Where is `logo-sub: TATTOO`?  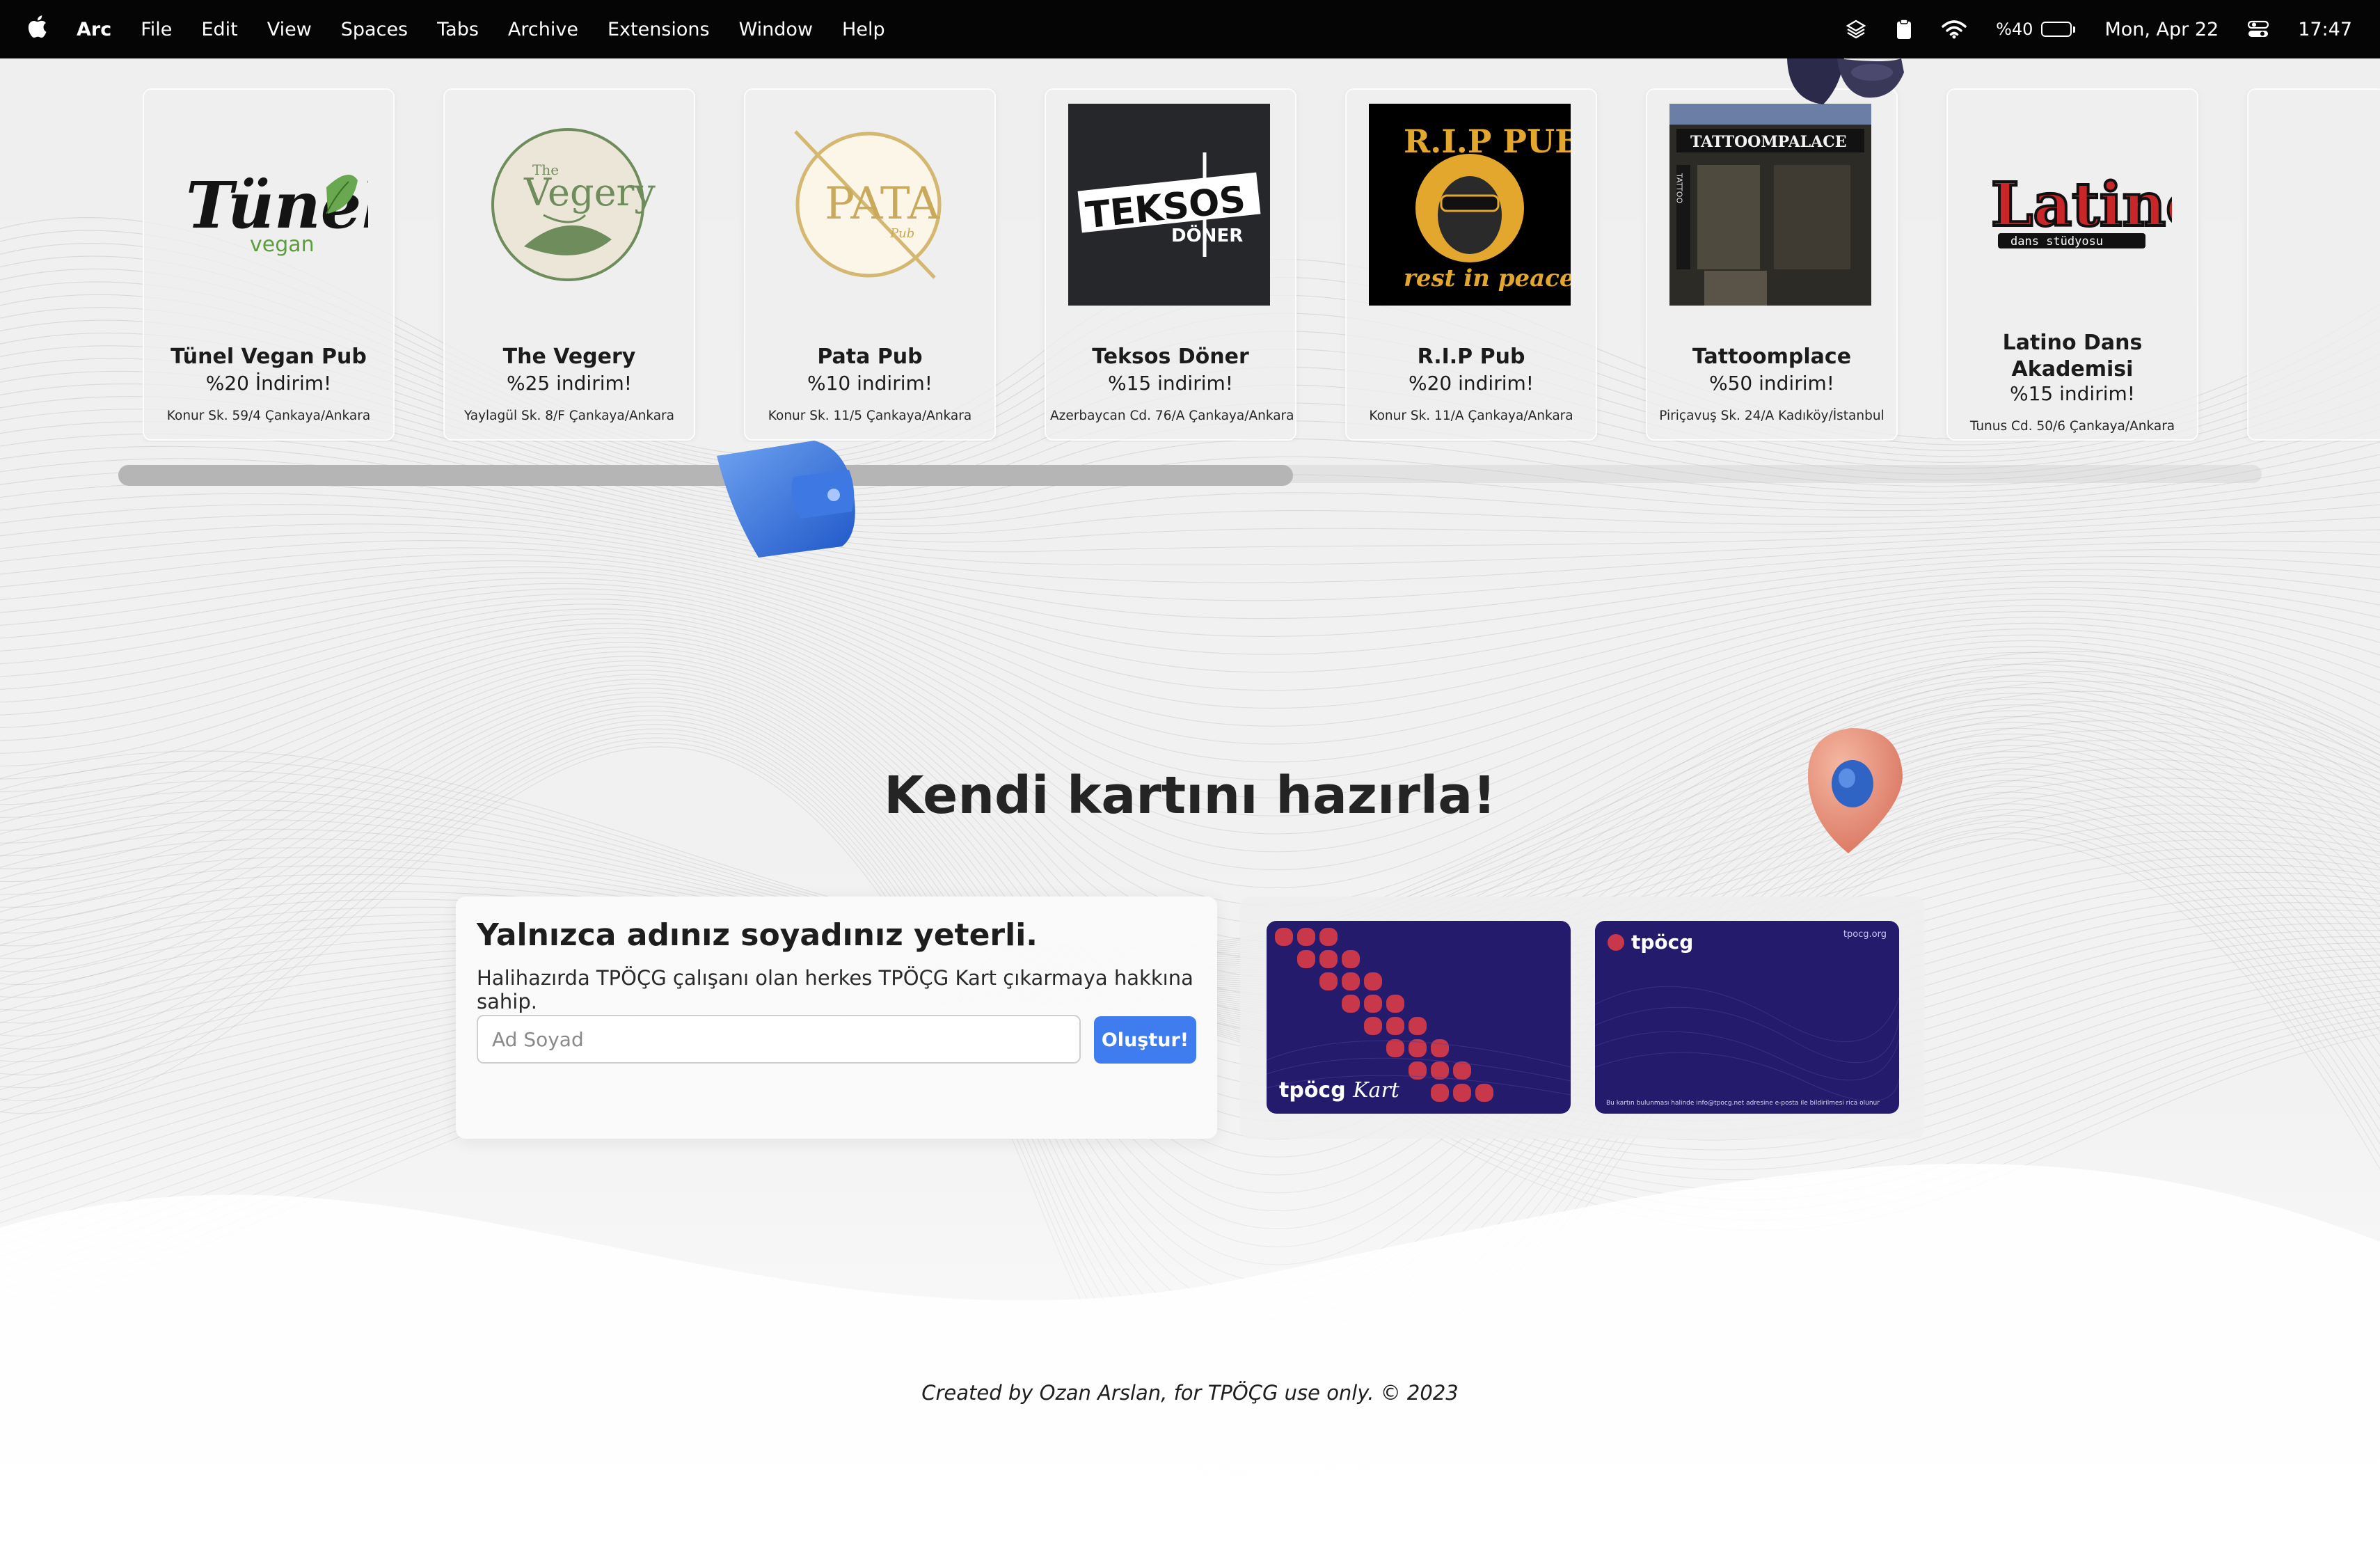
logo-sub: TATTOO is located at coordinates (1680, 188).